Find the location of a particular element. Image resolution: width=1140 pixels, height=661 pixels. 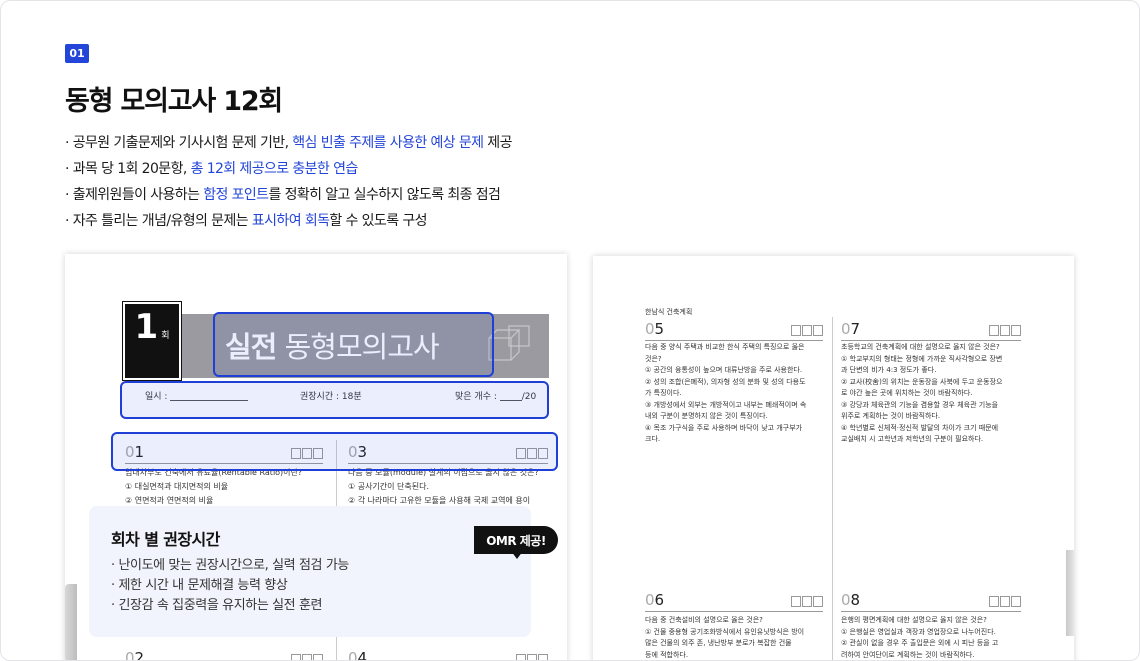

question-header-highlight-box is located at coordinates (334, 451).